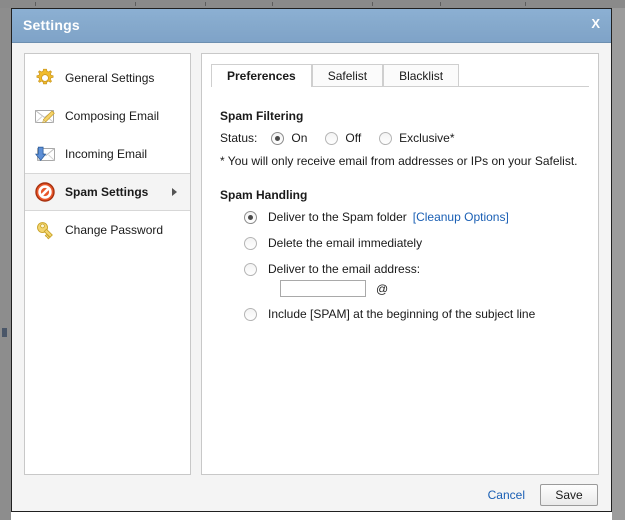 This screenshot has height=520, width=625. Describe the element at coordinates (5, 264) in the screenshot. I see `background-left-gutter` at that location.